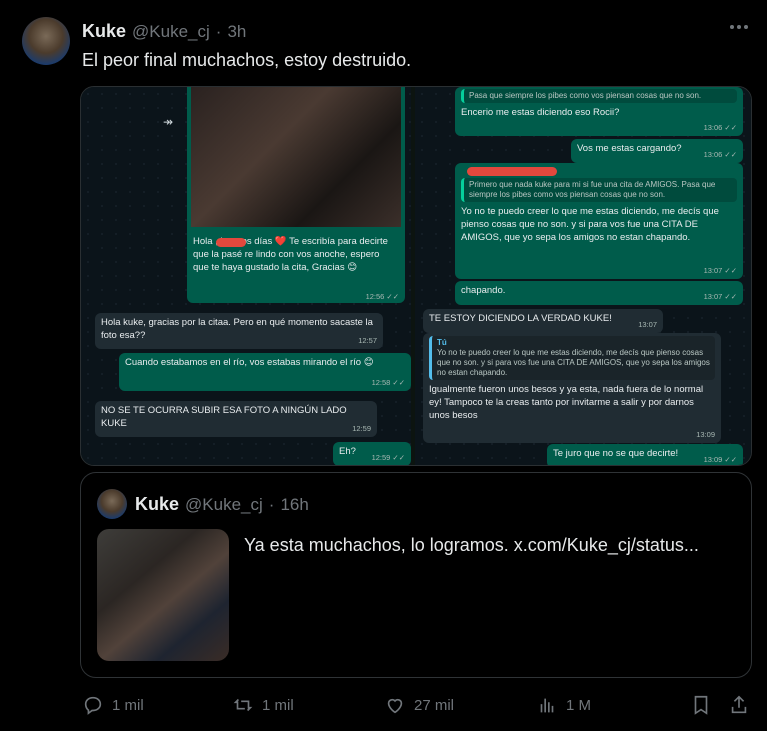 The width and height of the screenshot is (767, 731). I want to click on repost-icon, so click(243, 705).